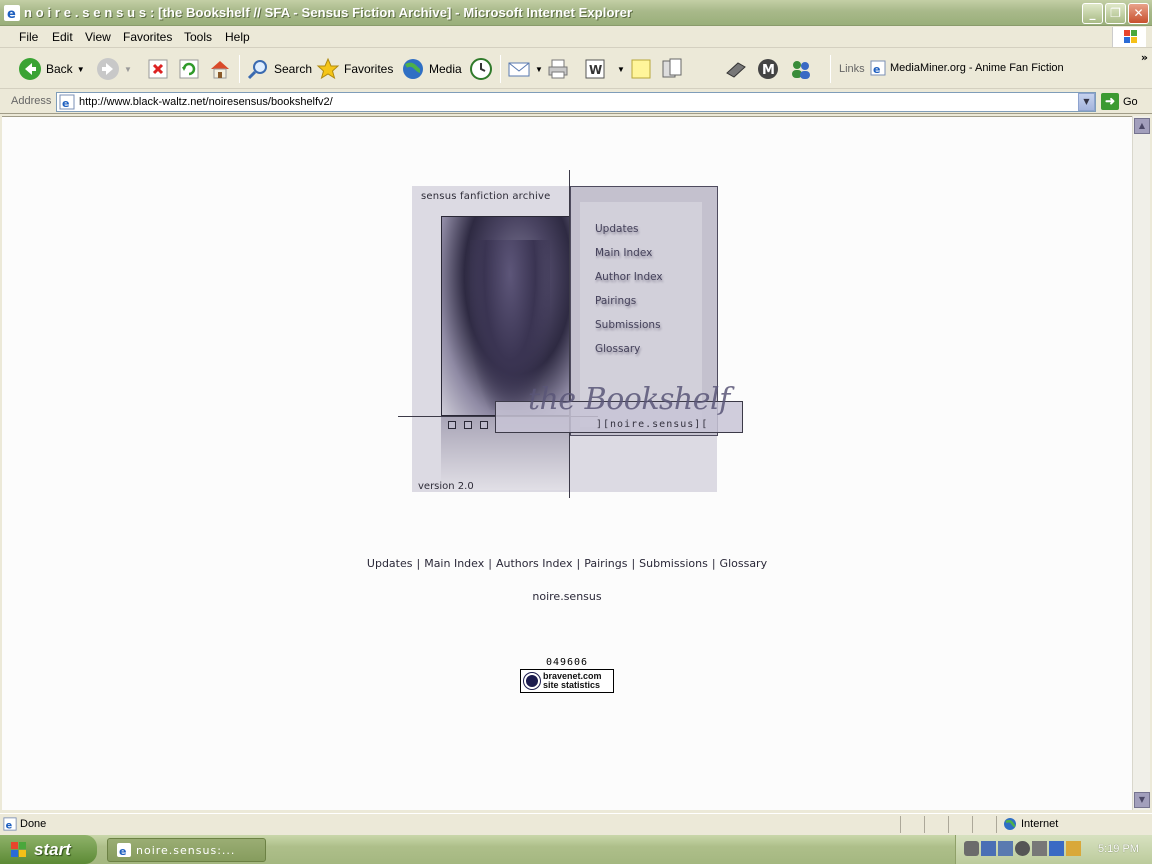 Image resolution: width=1152 pixels, height=864 pixels. Describe the element at coordinates (1056, 848) in the screenshot. I see `tray-security-icon` at that location.